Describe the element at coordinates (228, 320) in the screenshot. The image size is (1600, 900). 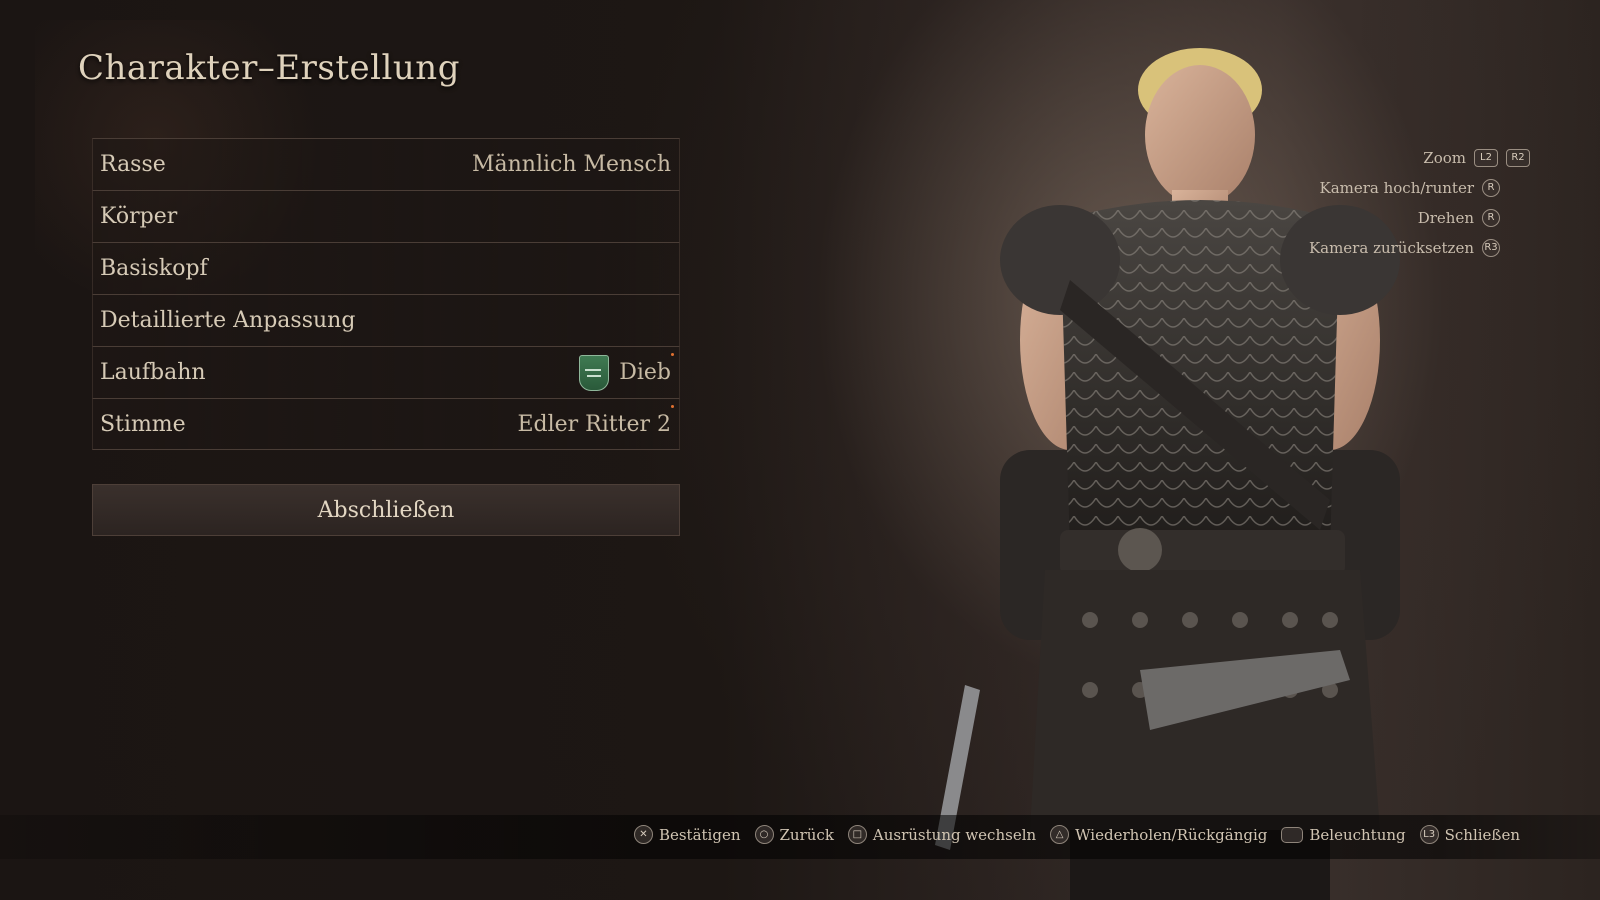
I see `menu-item-label: Detaillierte Anpassung` at that location.